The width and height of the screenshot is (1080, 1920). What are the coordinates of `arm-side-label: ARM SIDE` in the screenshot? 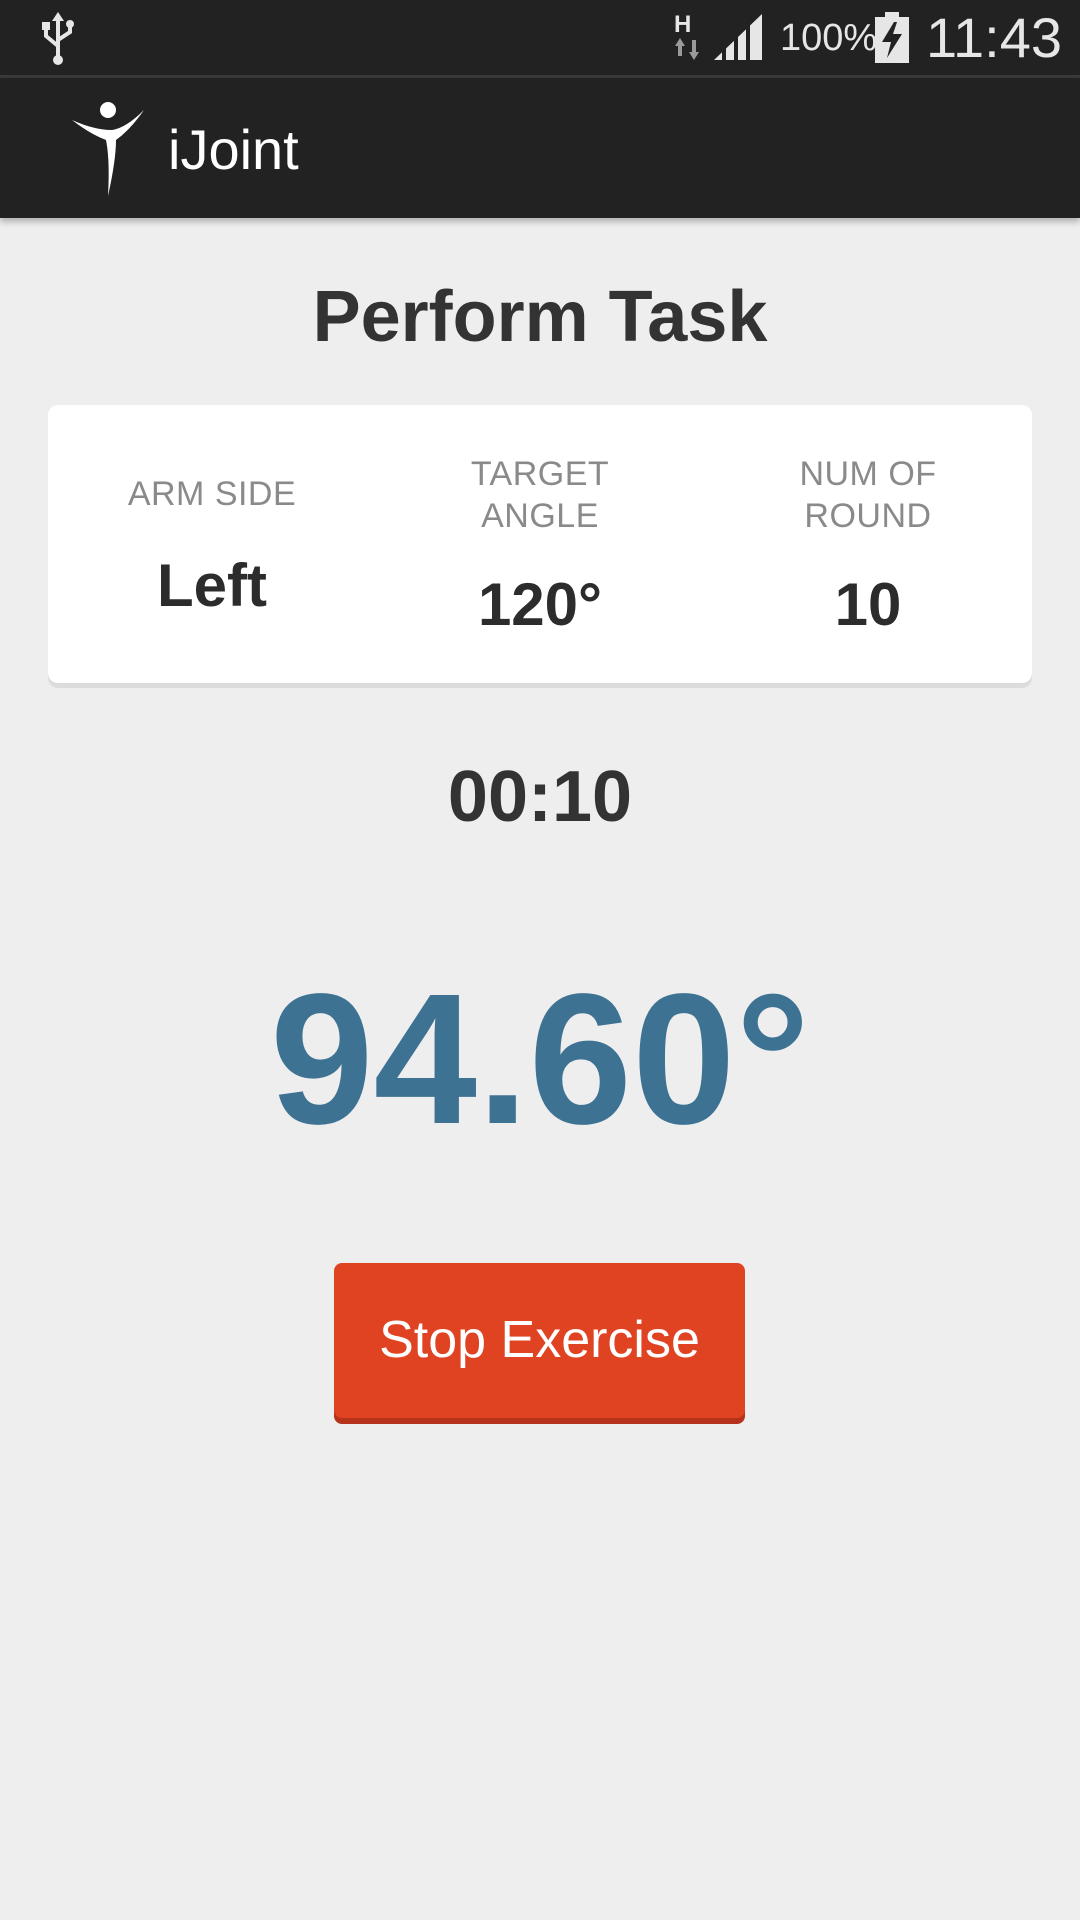 It's located at (212, 494).